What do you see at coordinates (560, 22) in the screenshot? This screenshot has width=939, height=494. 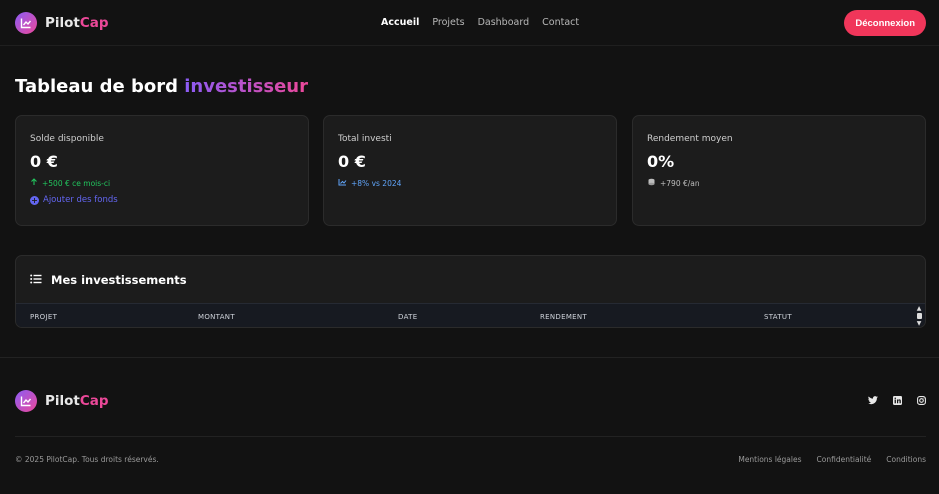 I see `nav-item-contact: Contact` at bounding box center [560, 22].